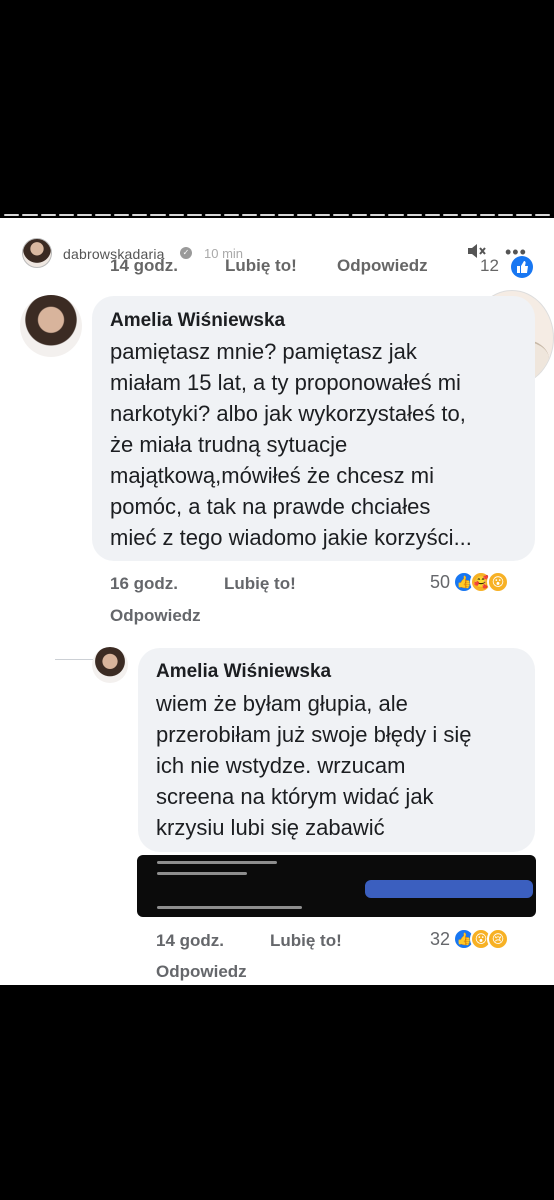  I want to click on story-avatar, so click(37, 253).